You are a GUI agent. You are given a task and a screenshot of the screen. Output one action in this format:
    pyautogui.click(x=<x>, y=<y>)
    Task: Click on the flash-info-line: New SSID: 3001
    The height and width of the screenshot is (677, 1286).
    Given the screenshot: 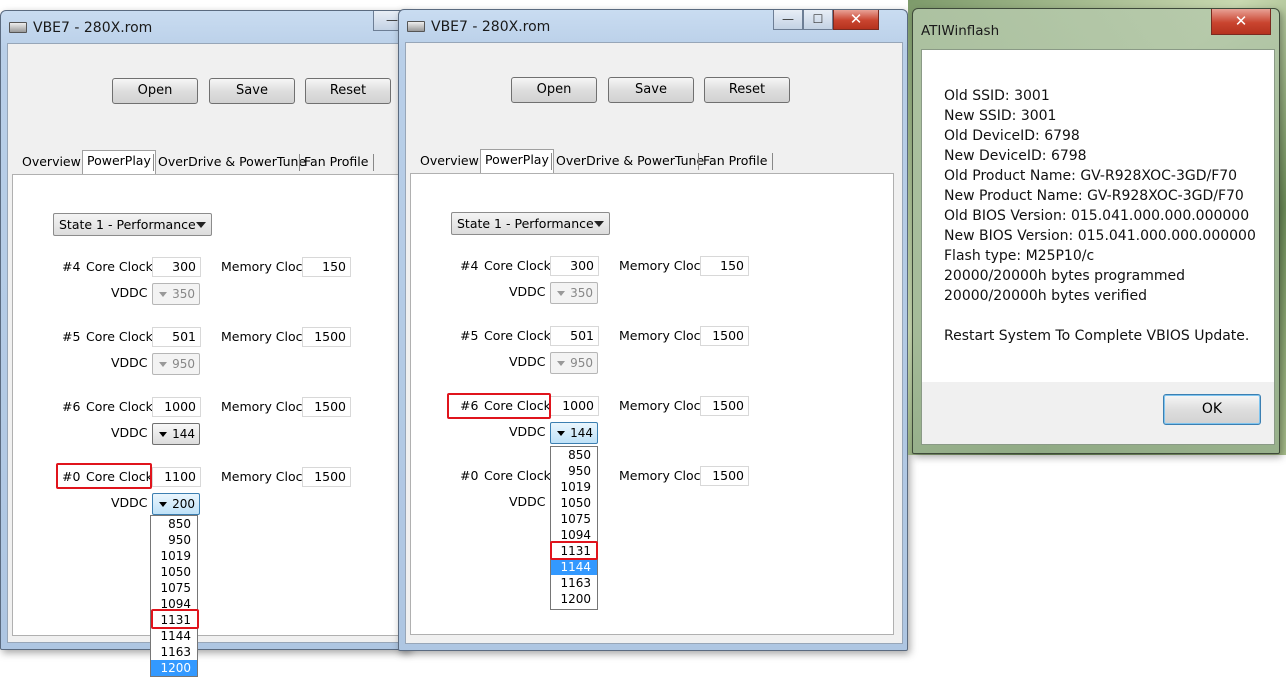 What is the action you would take?
    pyautogui.click(x=1000, y=116)
    